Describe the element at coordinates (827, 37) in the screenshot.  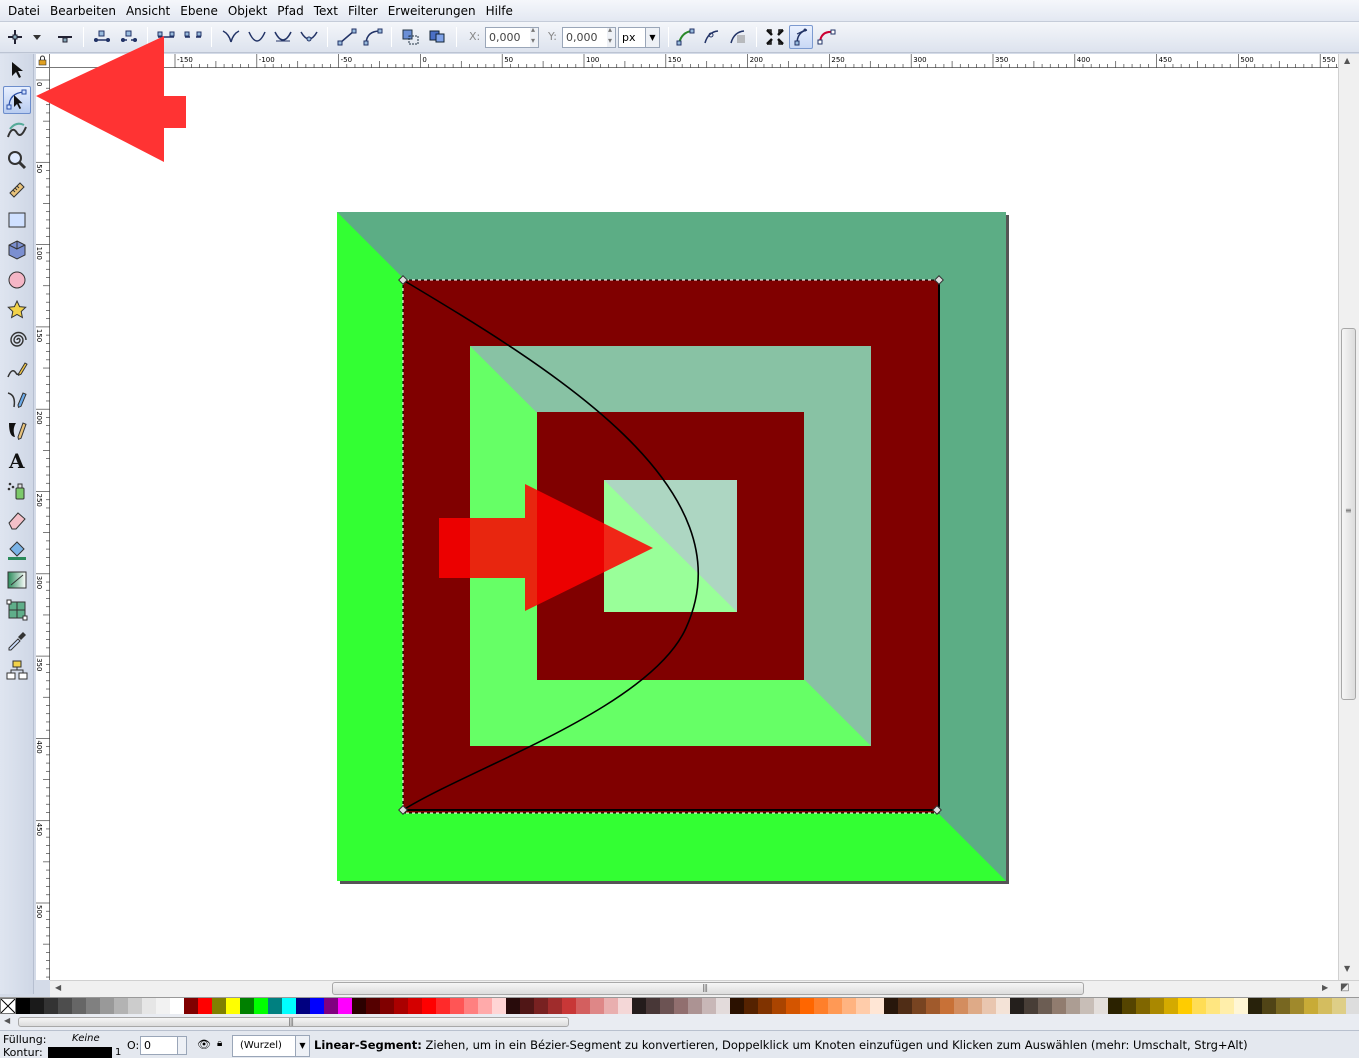
I see `show-path-outline-button` at that location.